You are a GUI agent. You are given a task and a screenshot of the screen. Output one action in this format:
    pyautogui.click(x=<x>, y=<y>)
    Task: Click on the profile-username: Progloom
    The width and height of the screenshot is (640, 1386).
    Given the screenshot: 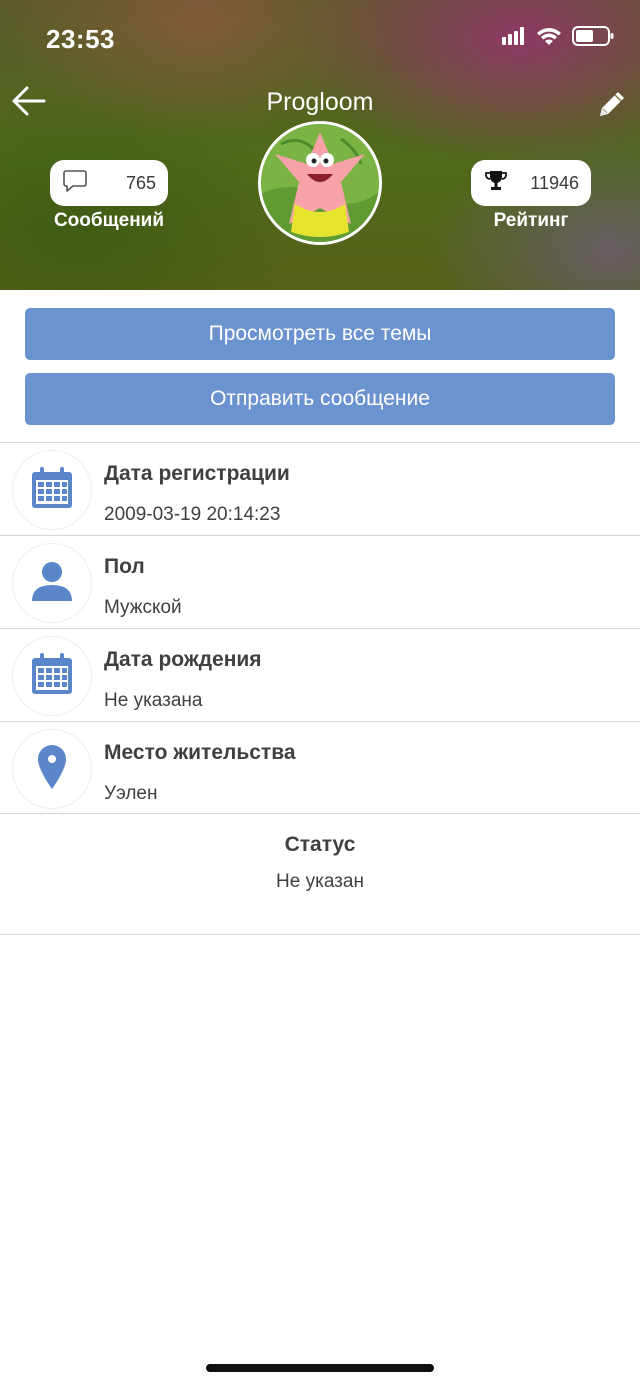 What is the action you would take?
    pyautogui.click(x=320, y=102)
    